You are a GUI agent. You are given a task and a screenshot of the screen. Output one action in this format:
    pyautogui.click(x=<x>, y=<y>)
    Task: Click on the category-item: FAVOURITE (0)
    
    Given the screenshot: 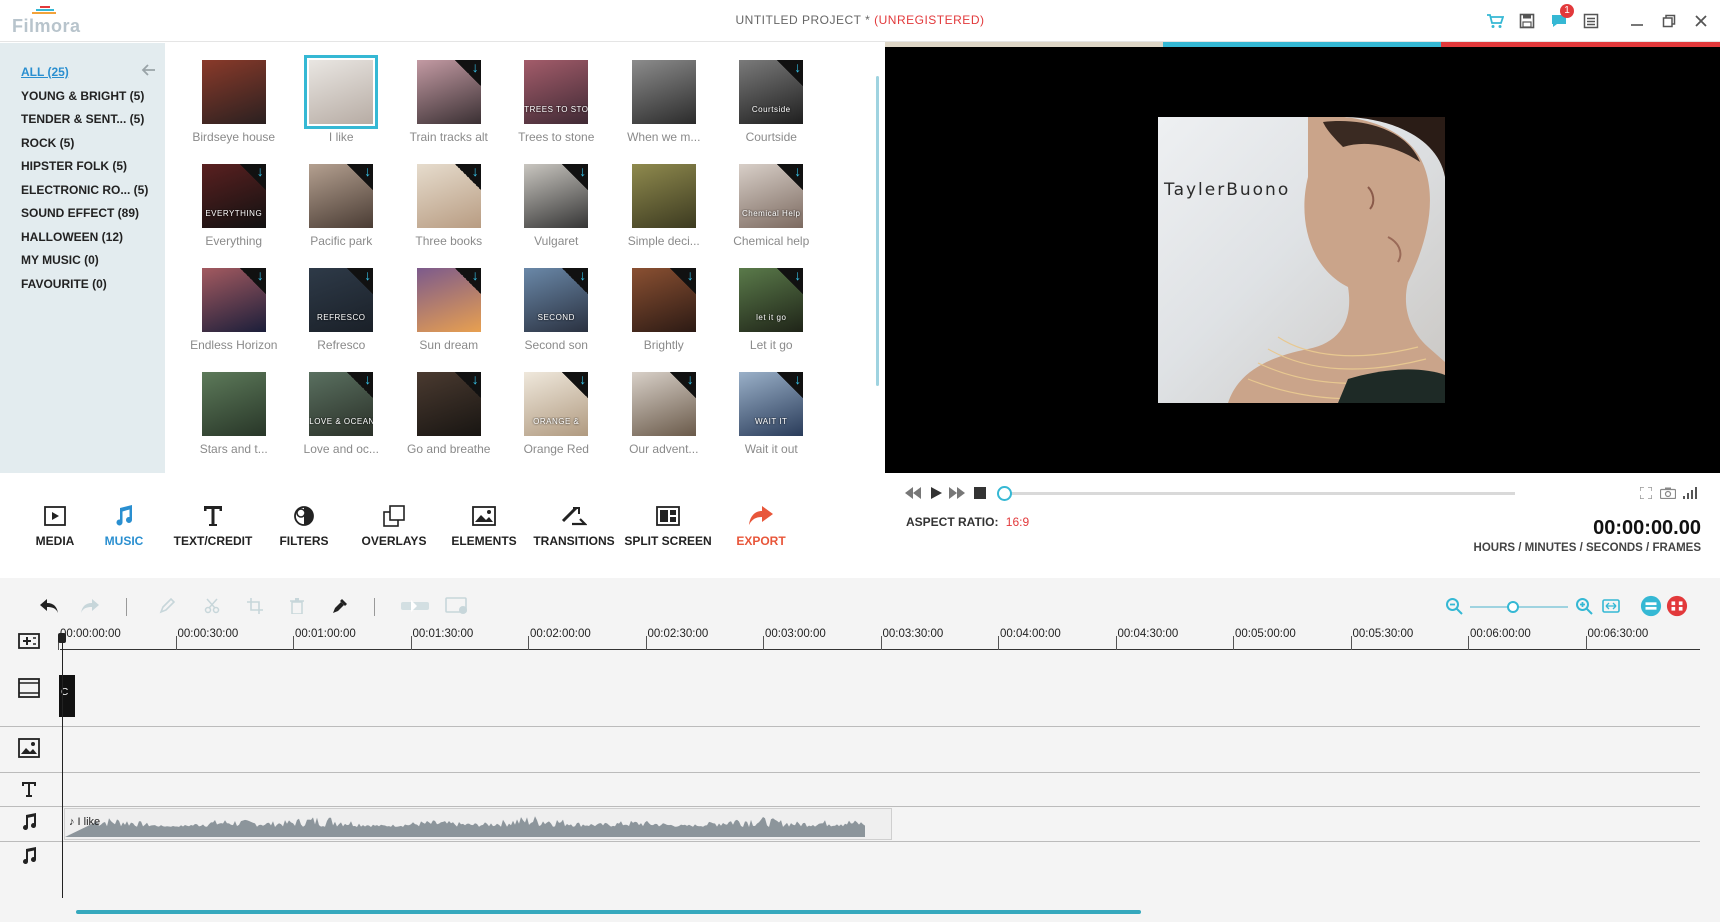 What is the action you would take?
    pyautogui.click(x=82, y=285)
    